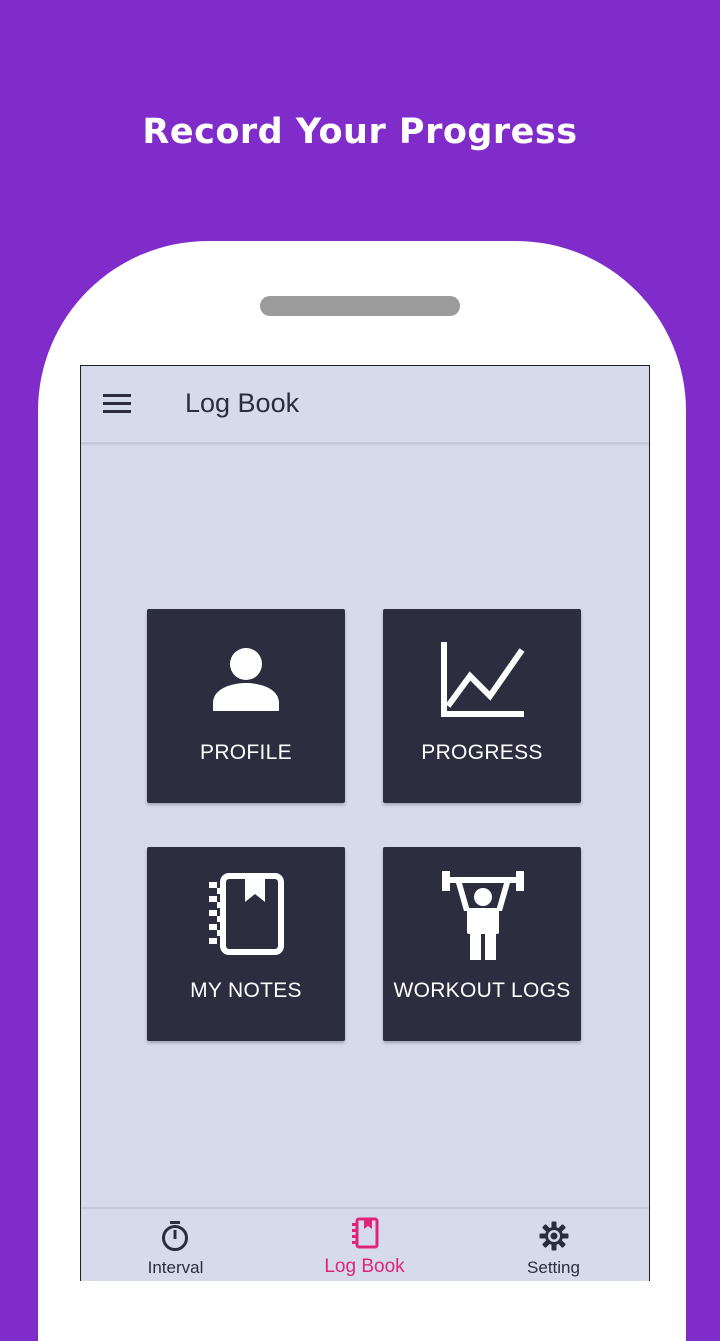  I want to click on my-notes-tile: MY NOTES, so click(246, 944).